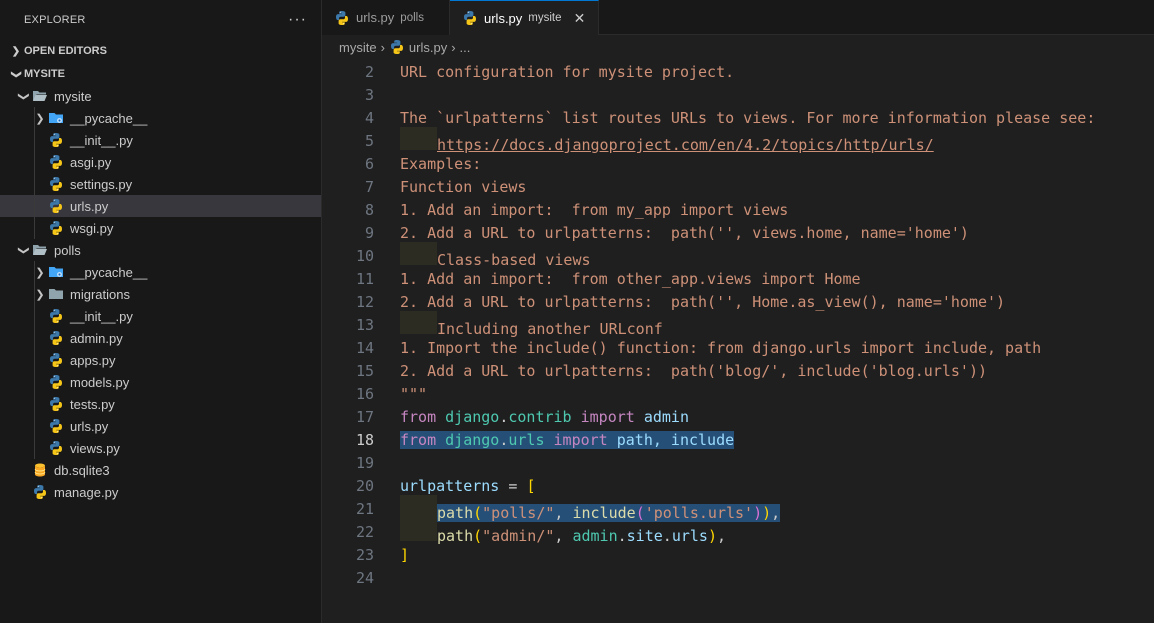  I want to click on line-number: 2, so click(369, 71).